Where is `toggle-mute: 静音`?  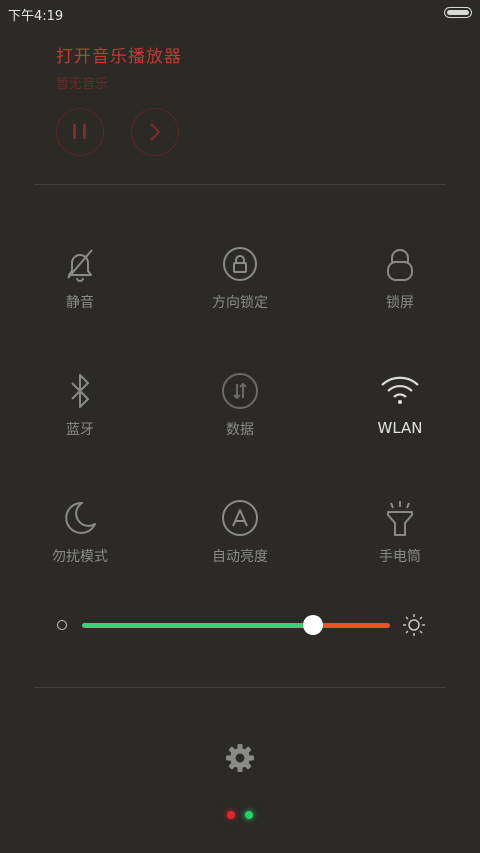 toggle-mute: 静音 is located at coordinates (80, 289).